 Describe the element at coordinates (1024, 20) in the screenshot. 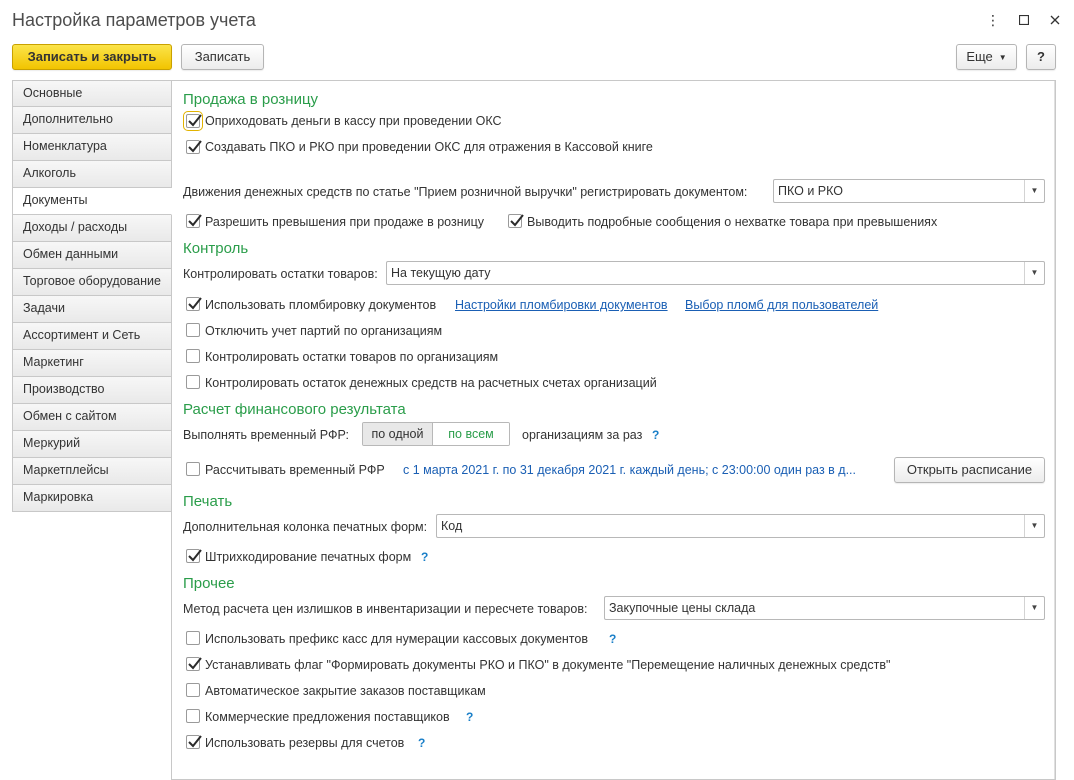

I see `maximize-icon` at that location.